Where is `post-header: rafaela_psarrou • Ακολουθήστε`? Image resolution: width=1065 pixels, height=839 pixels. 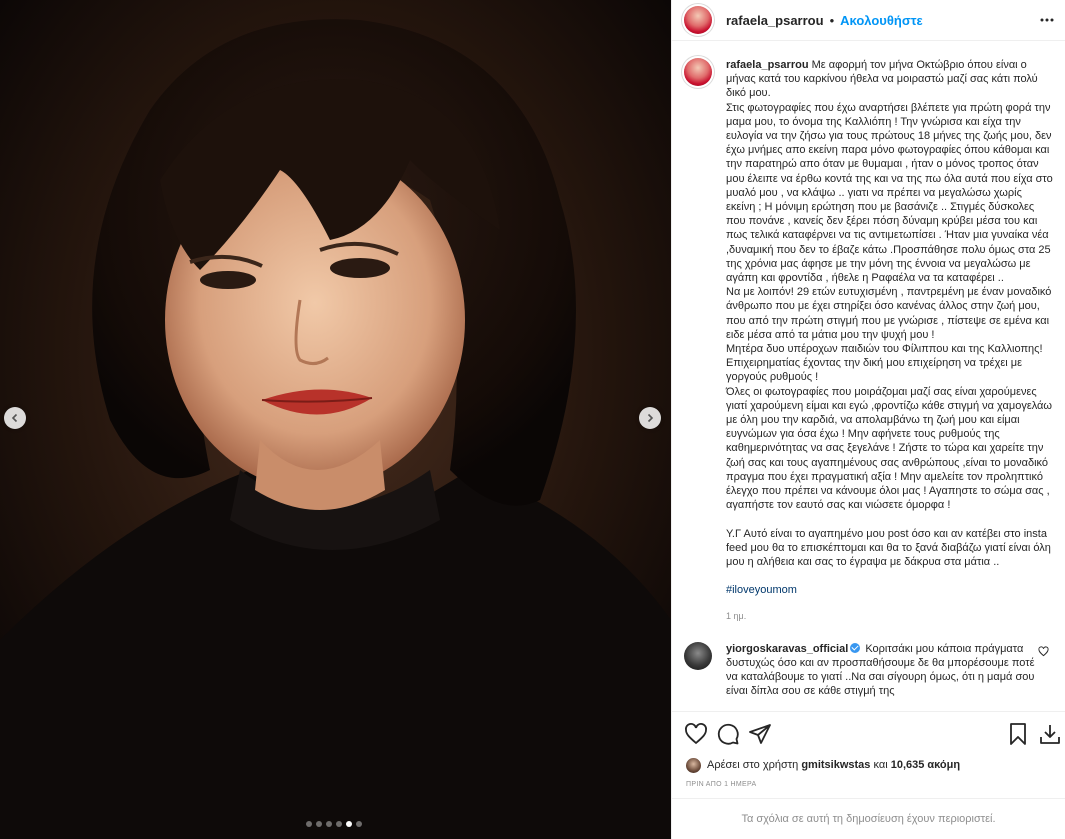 post-header: rafaela_psarrou • Ακολουθήστε is located at coordinates (868, 20).